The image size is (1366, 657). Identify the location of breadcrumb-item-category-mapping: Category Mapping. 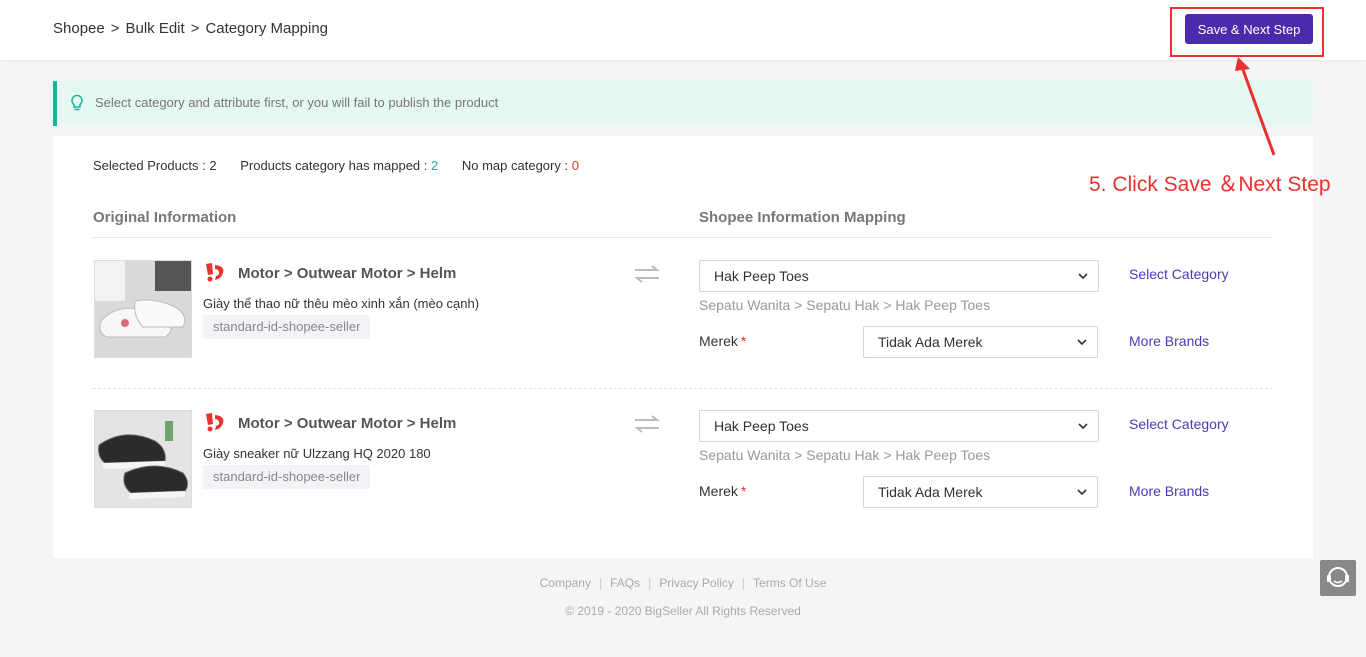
(267, 28).